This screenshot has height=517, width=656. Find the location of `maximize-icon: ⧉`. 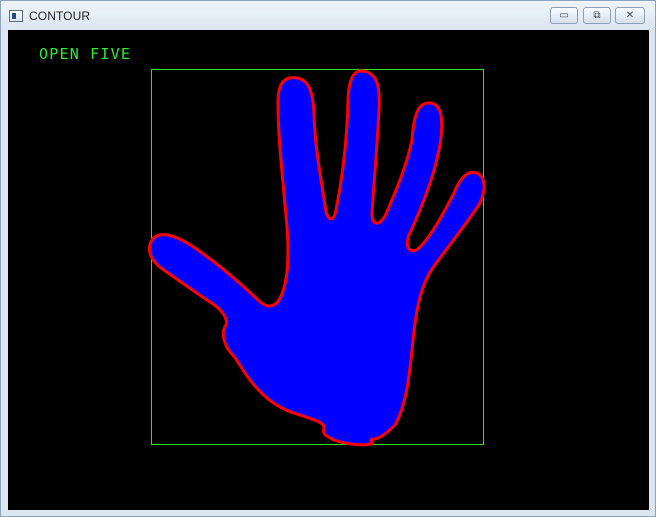

maximize-icon: ⧉ is located at coordinates (597, 15).